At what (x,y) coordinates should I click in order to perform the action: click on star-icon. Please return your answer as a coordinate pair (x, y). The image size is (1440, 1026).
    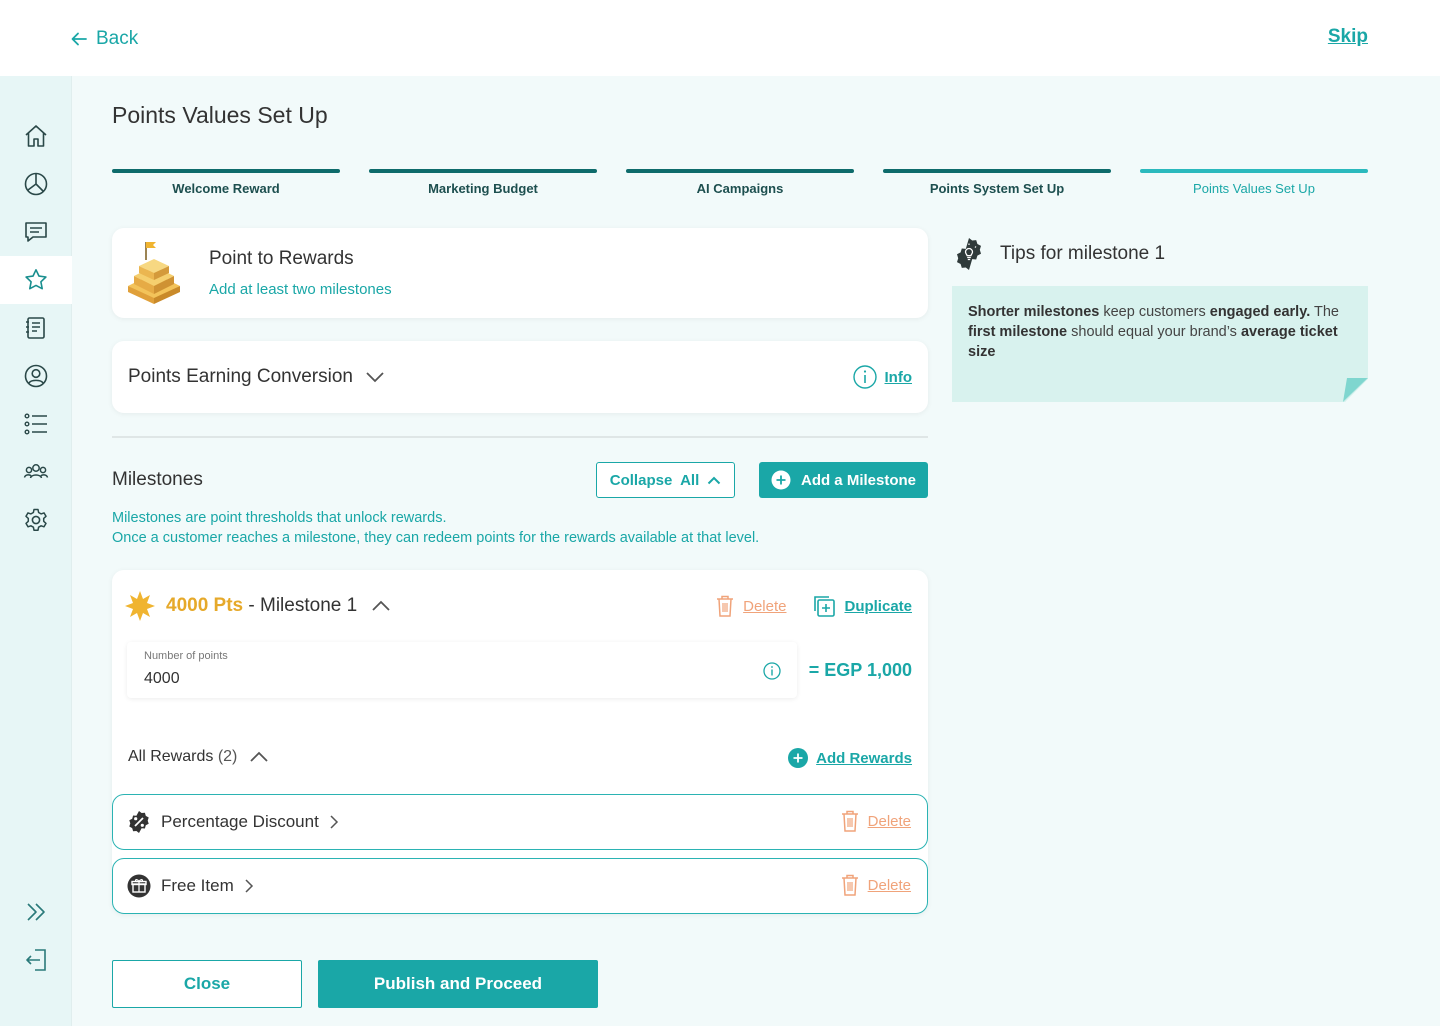
    Looking at the image, I should click on (36, 279).